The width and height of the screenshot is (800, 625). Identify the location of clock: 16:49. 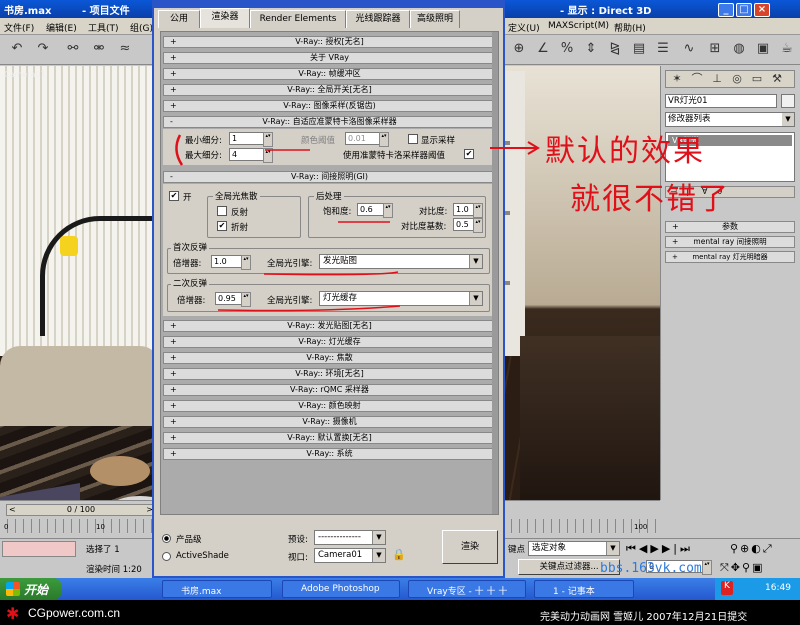
(778, 588).